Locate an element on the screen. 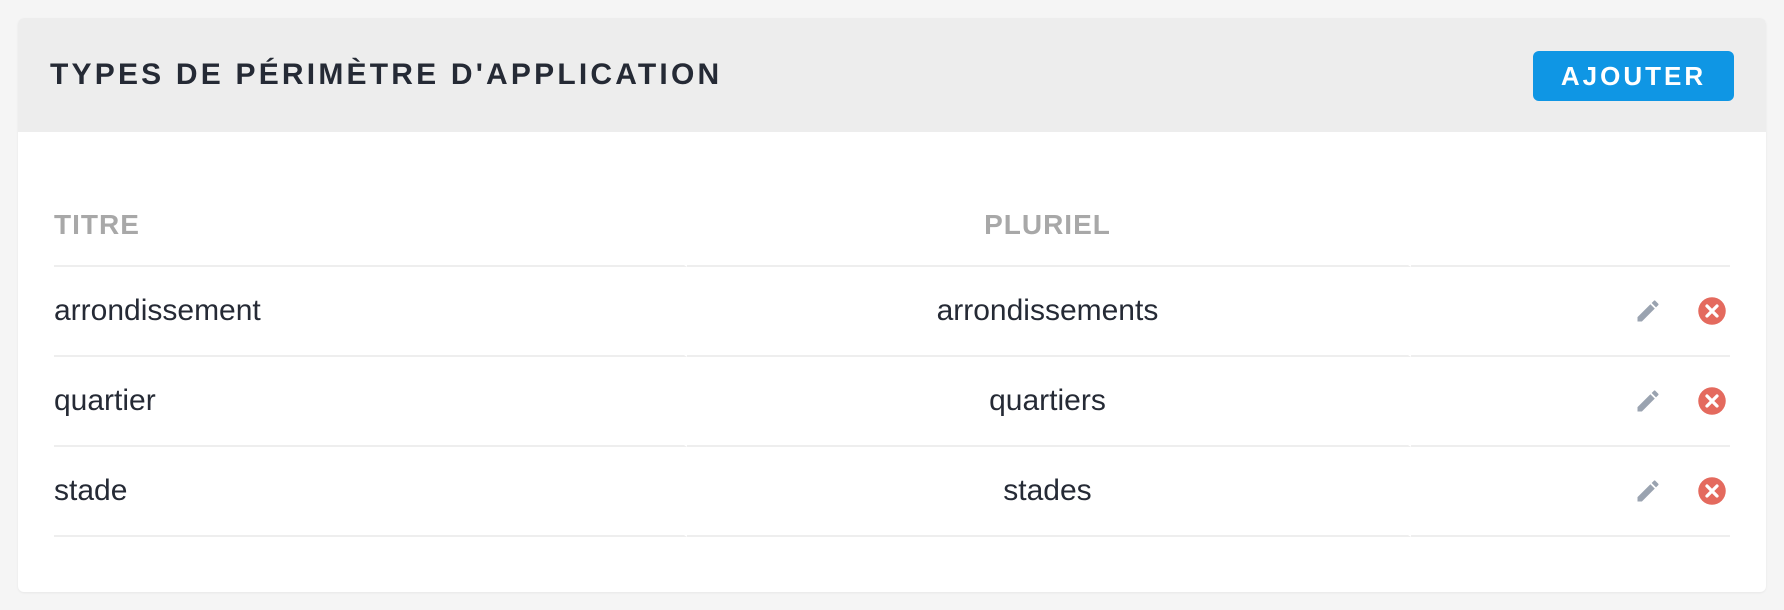 This screenshot has width=1784, height=610. row-plural-cell: stades is located at coordinates (1049, 492).